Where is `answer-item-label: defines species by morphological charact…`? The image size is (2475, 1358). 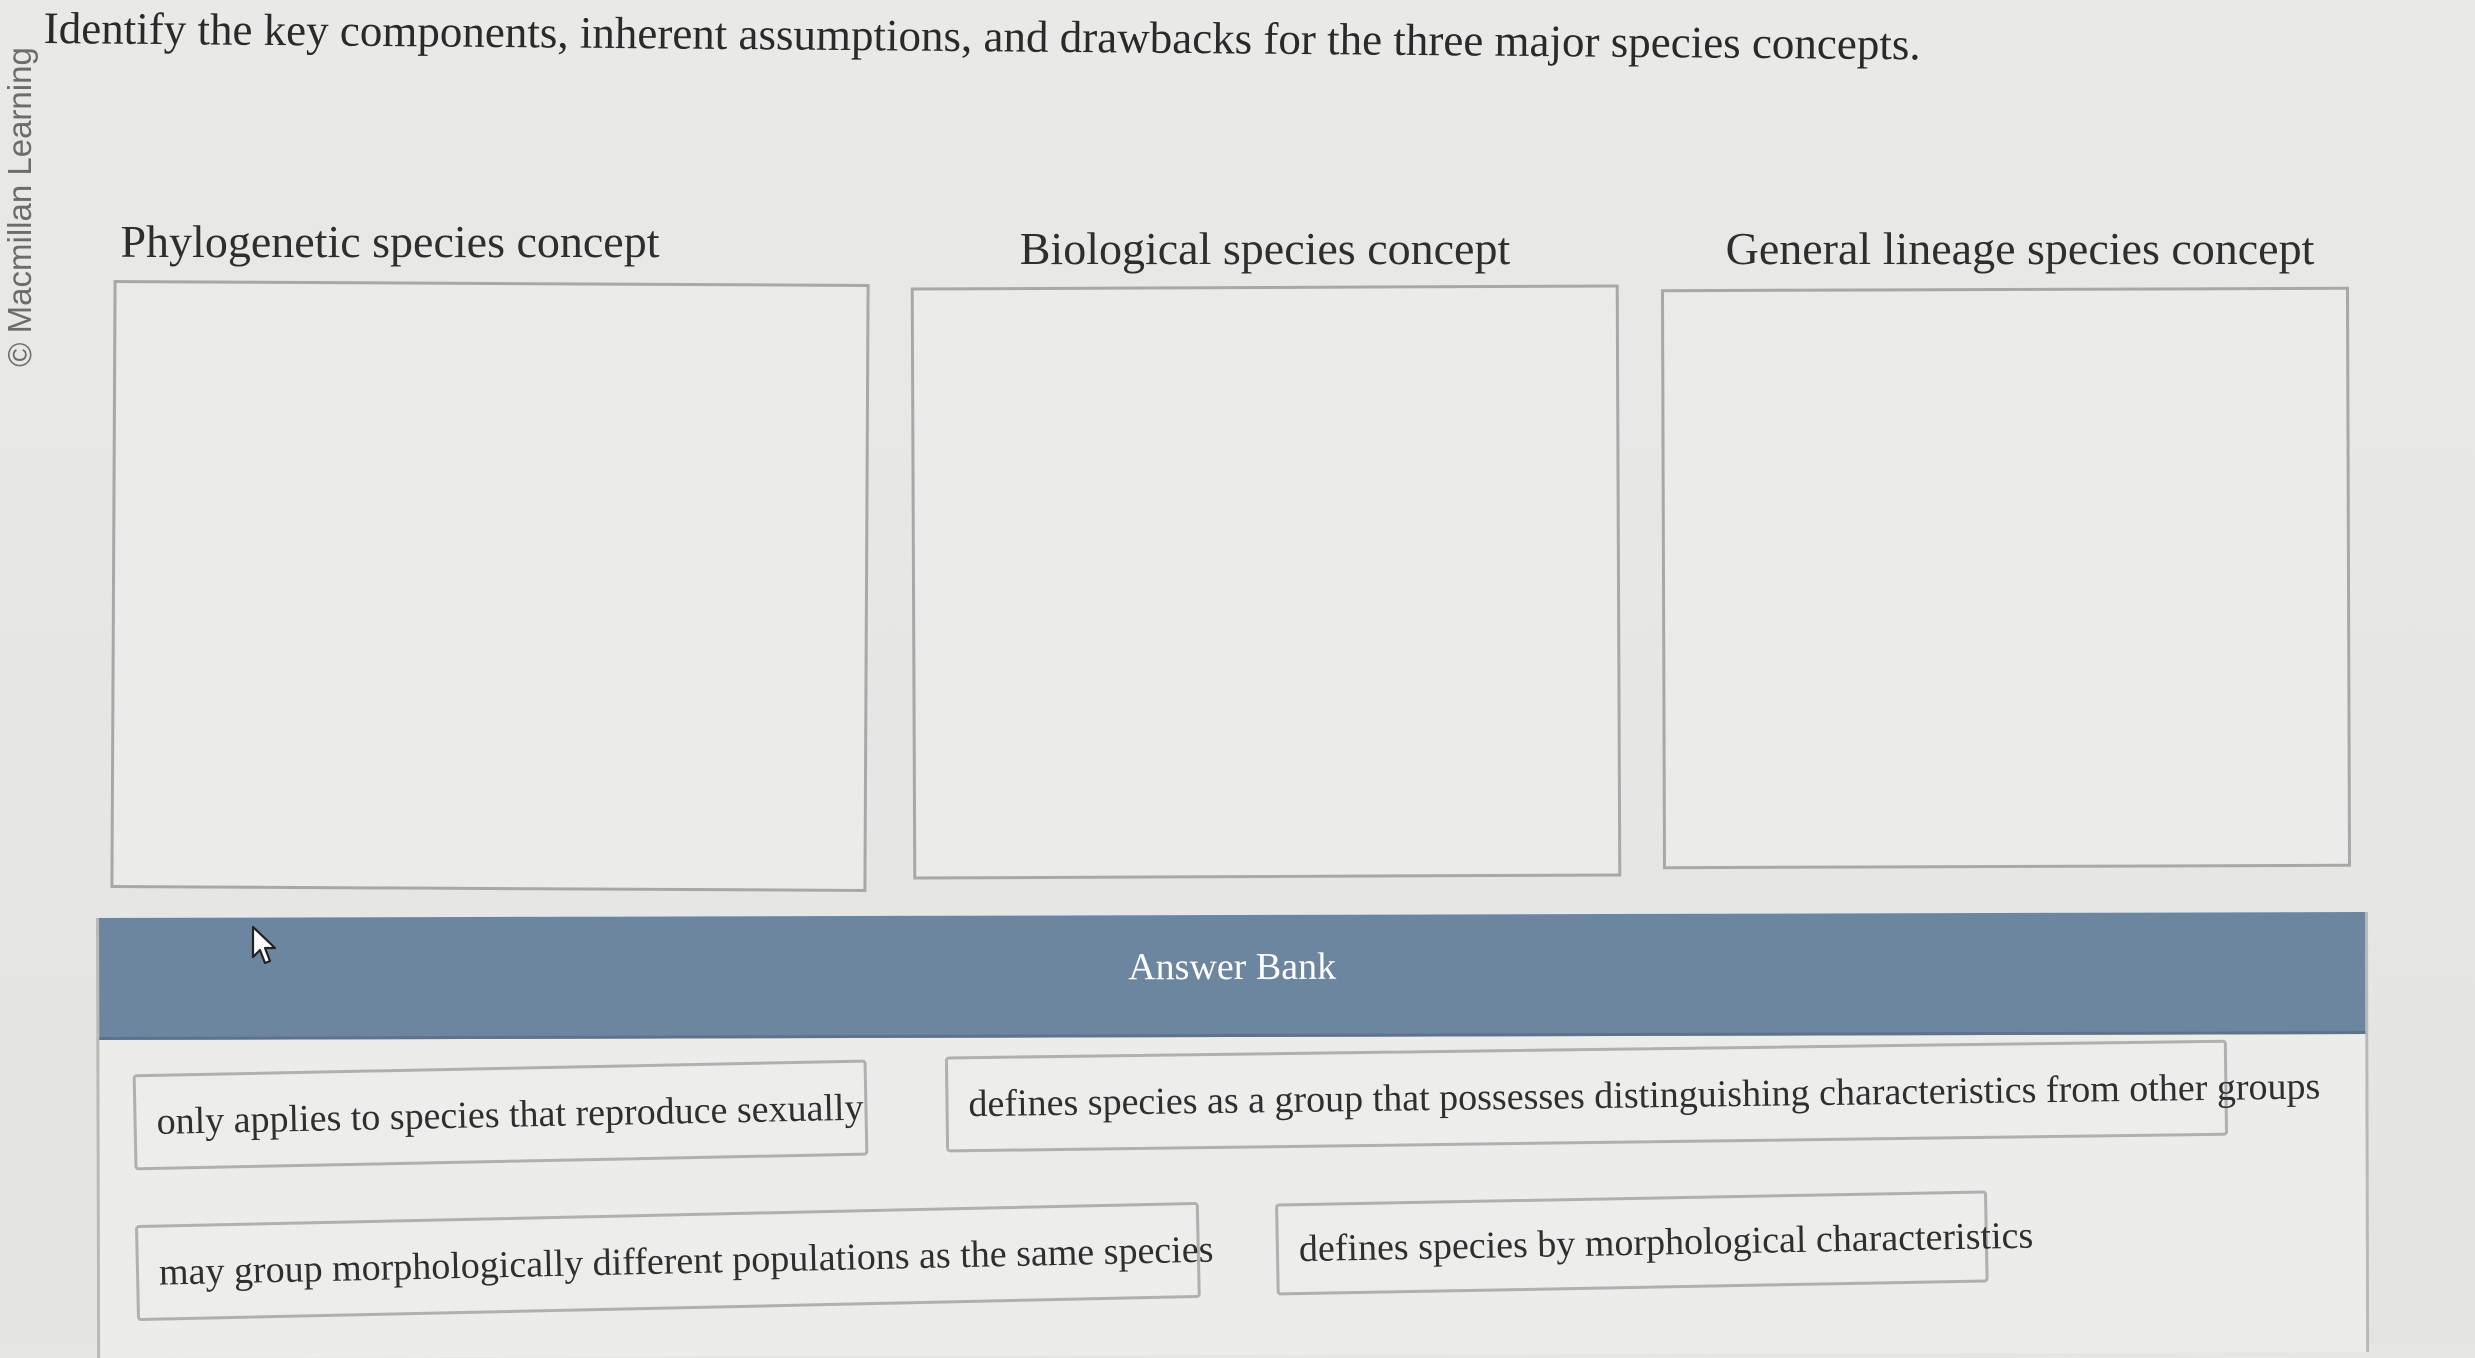
answer-item-label: defines species by morphological charact… is located at coordinates (1666, 1242).